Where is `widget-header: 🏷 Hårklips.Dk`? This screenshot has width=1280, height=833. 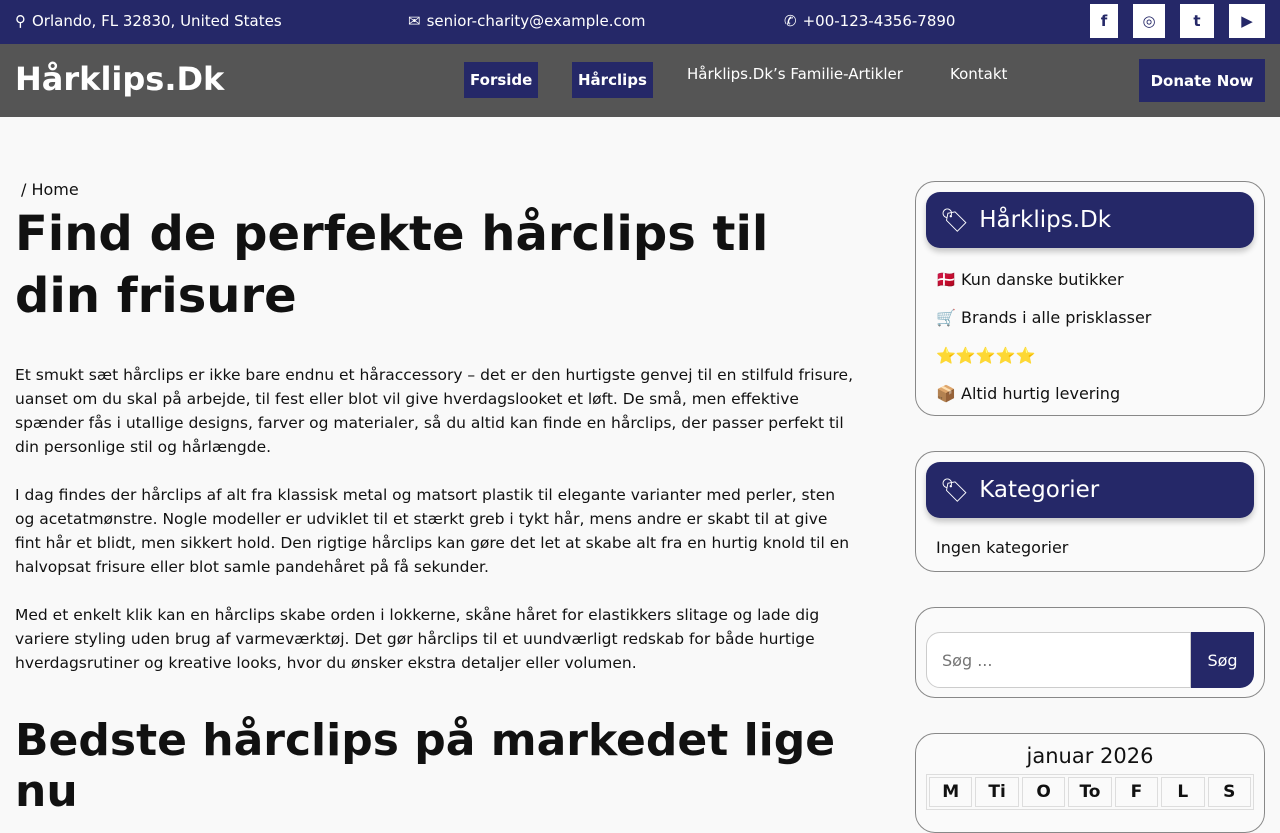
widget-header: 🏷 Hårklips.Dk is located at coordinates (1090, 220).